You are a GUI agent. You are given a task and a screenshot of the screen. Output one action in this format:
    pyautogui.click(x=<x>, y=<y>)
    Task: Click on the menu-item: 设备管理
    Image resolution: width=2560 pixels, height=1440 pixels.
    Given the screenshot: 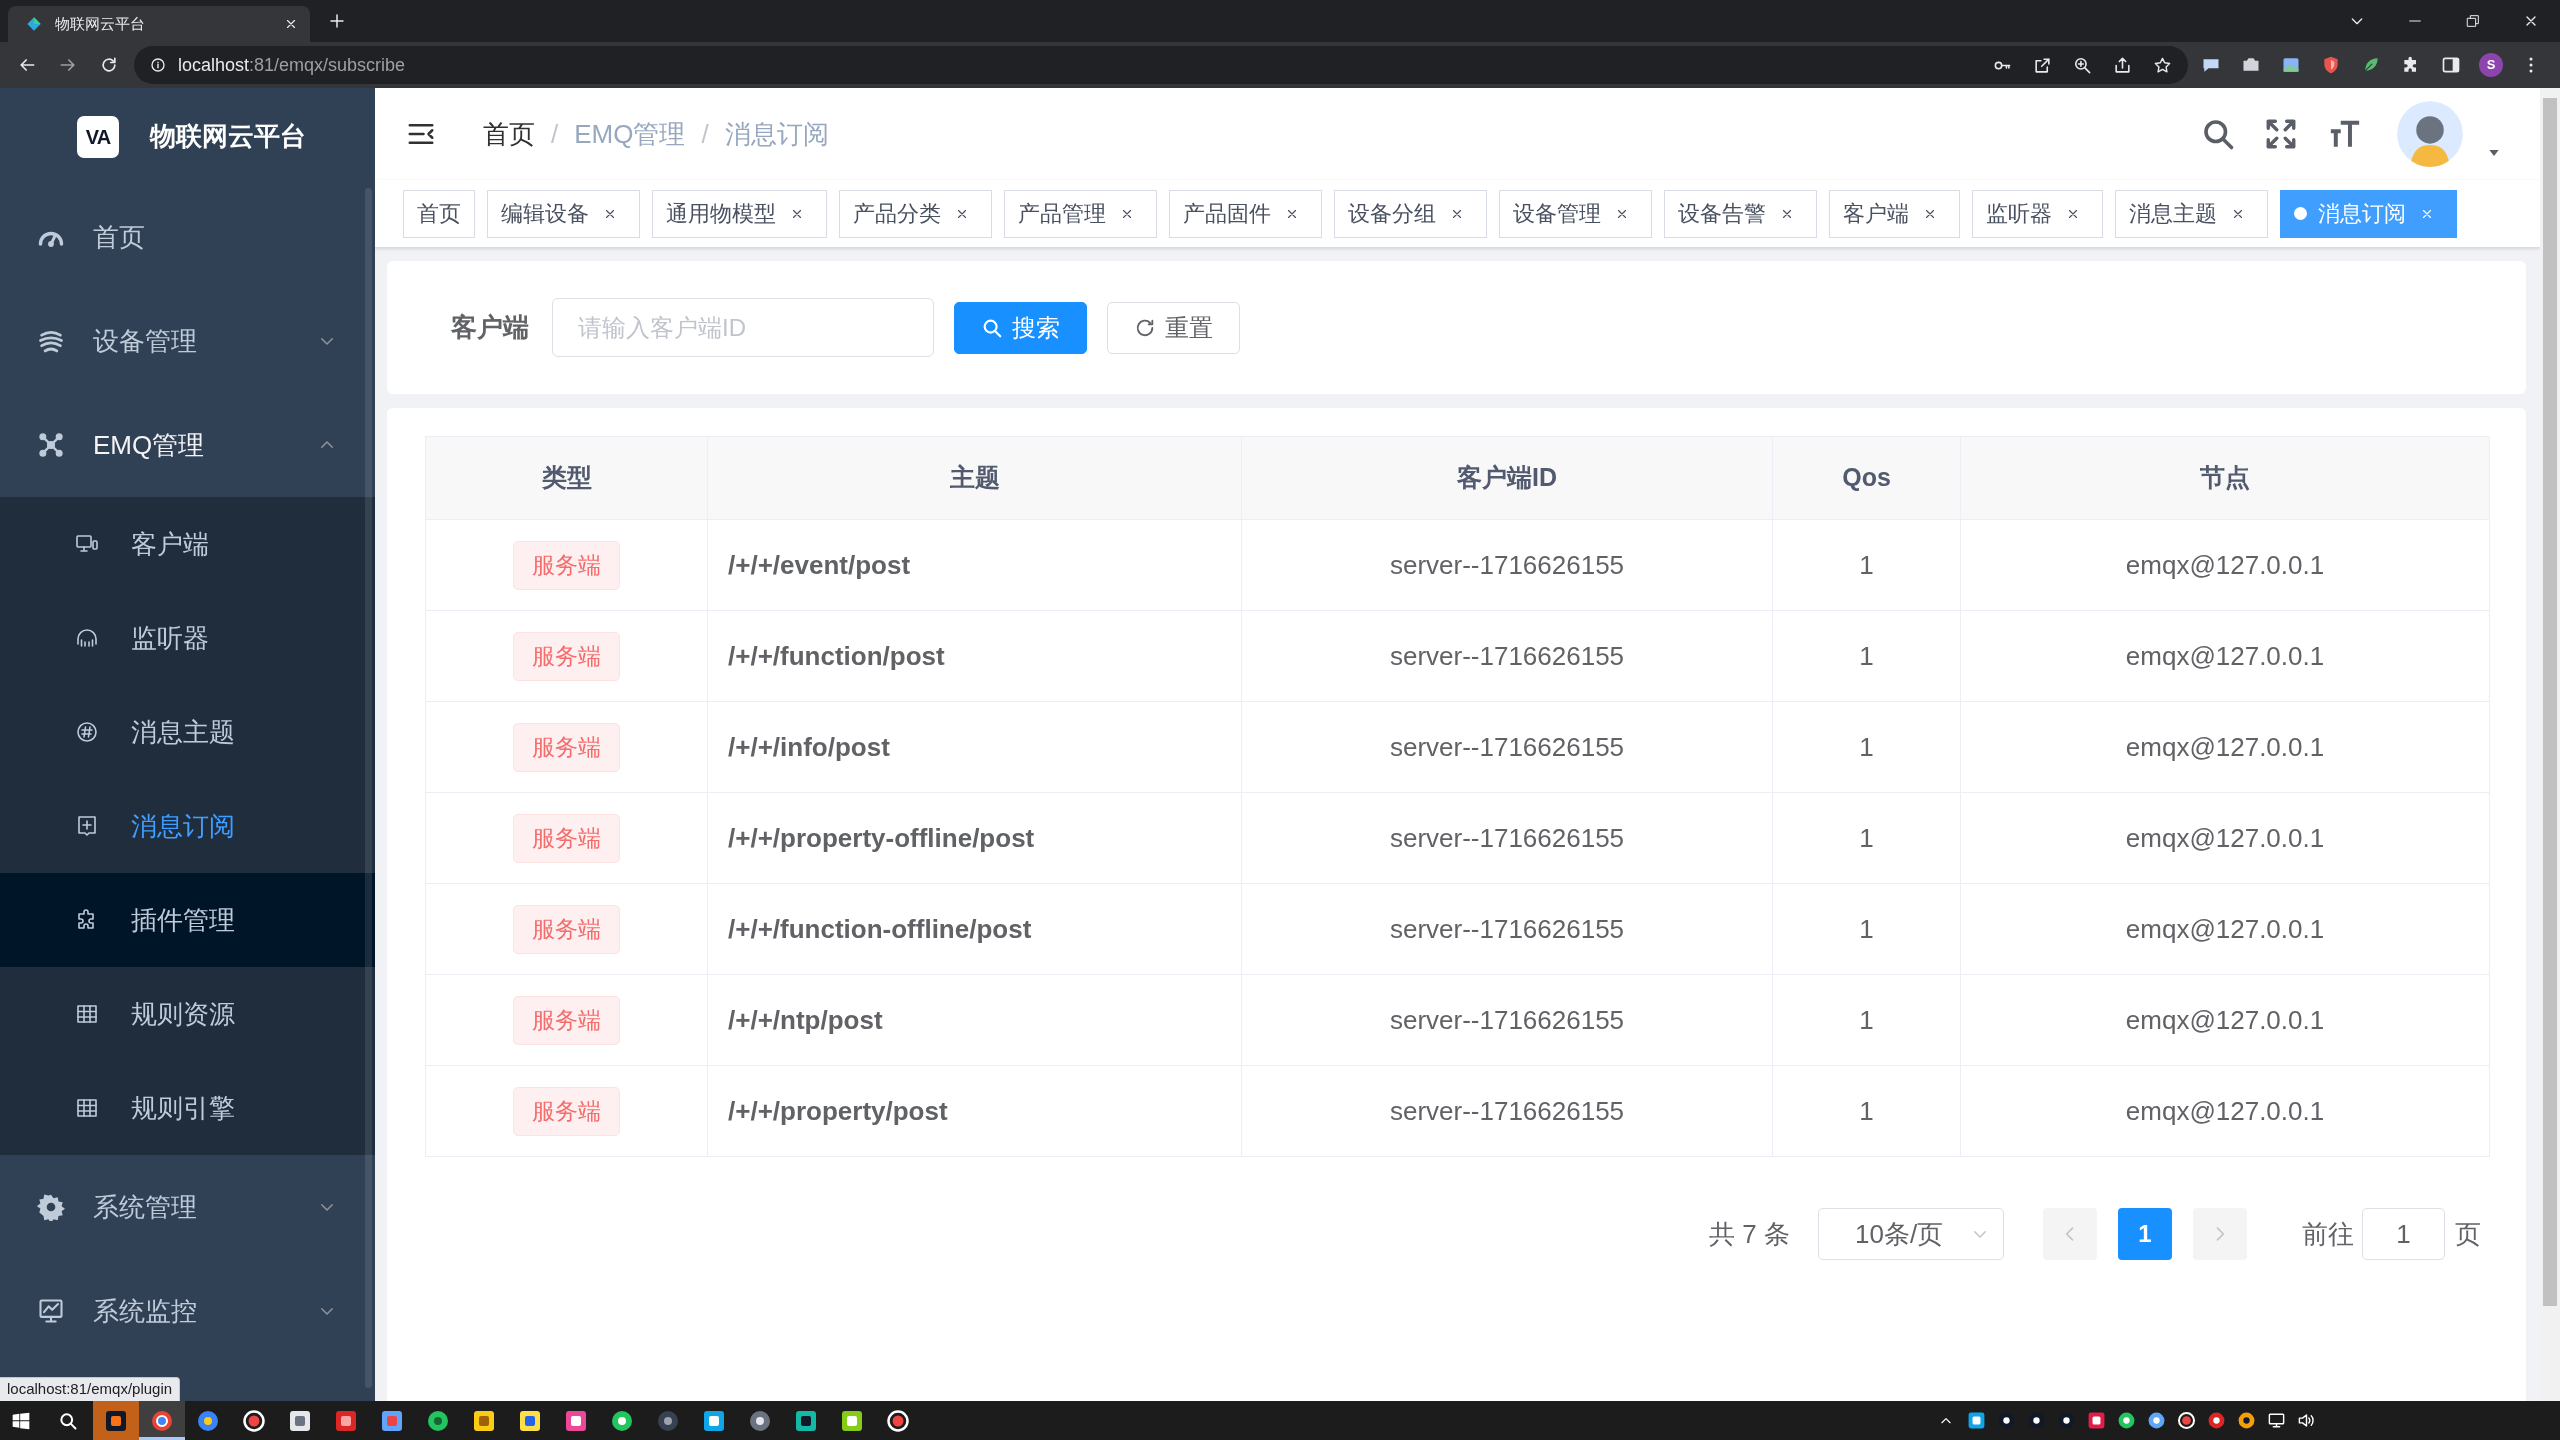 What is the action you would take?
    pyautogui.click(x=187, y=341)
    